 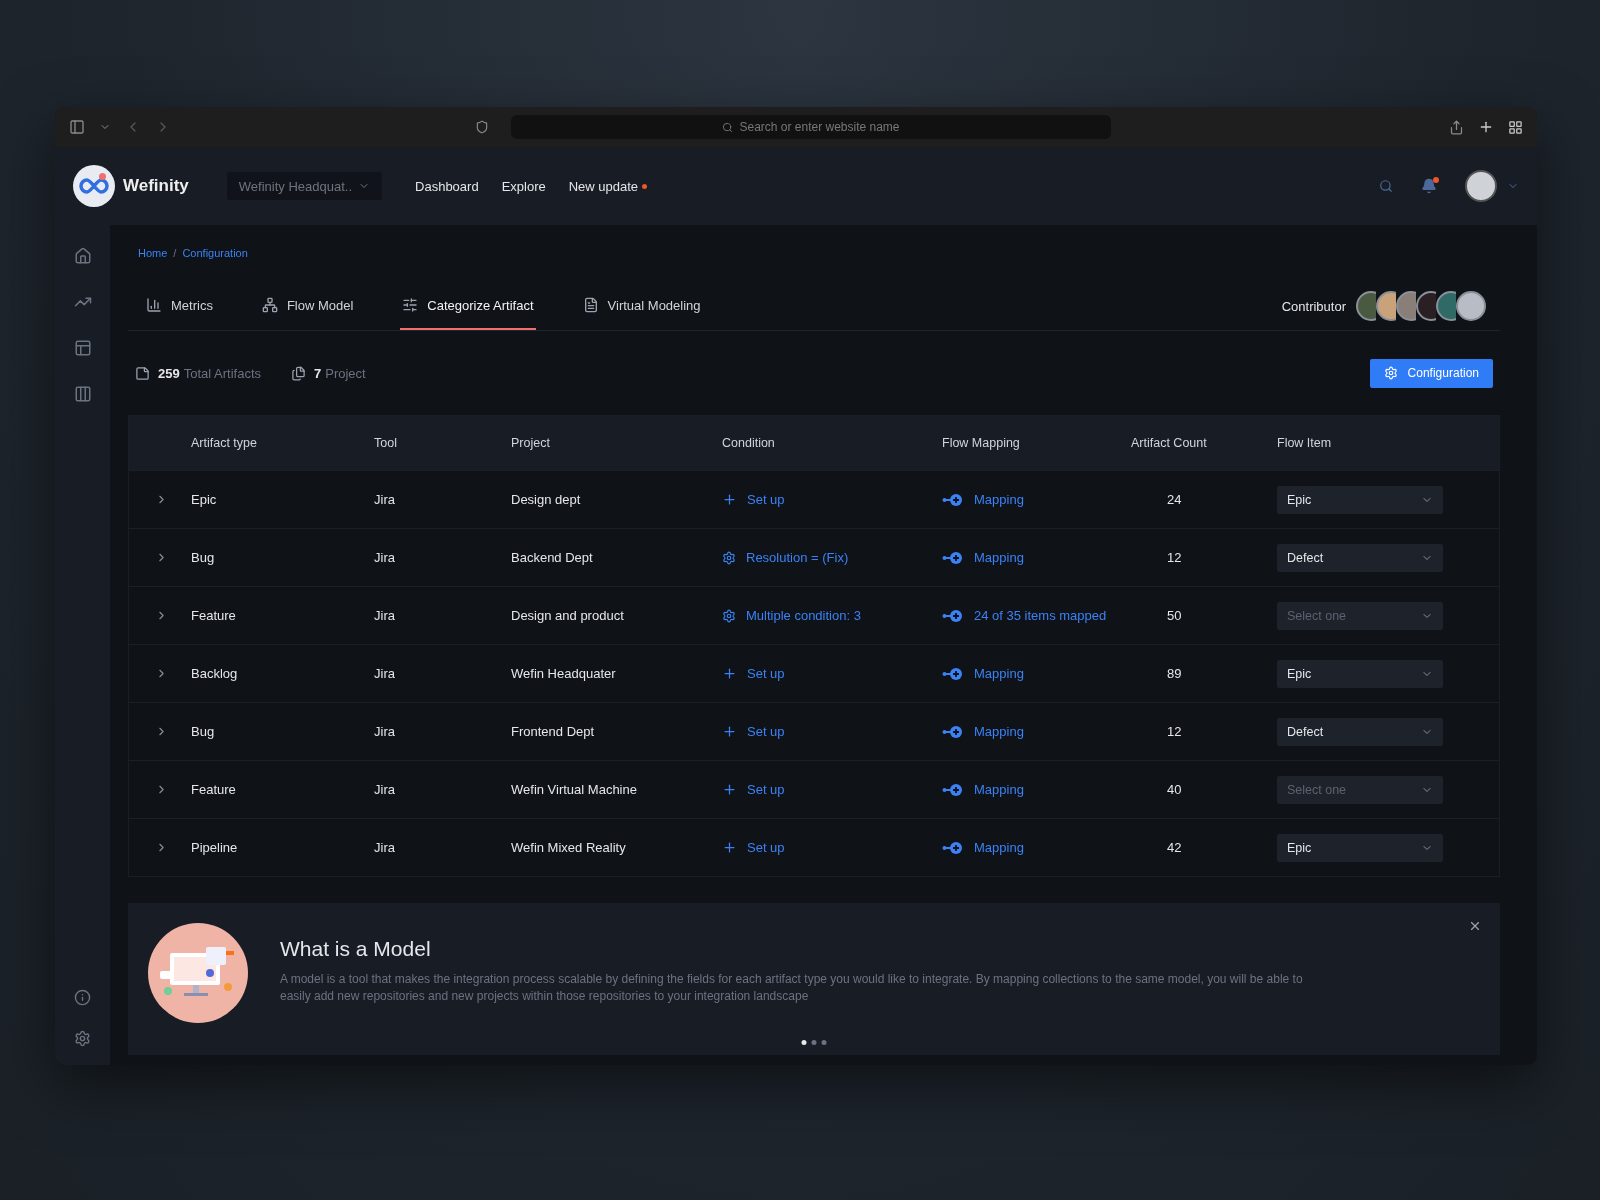 I want to click on table-cell-text: Design and product, so click(x=568, y=615).